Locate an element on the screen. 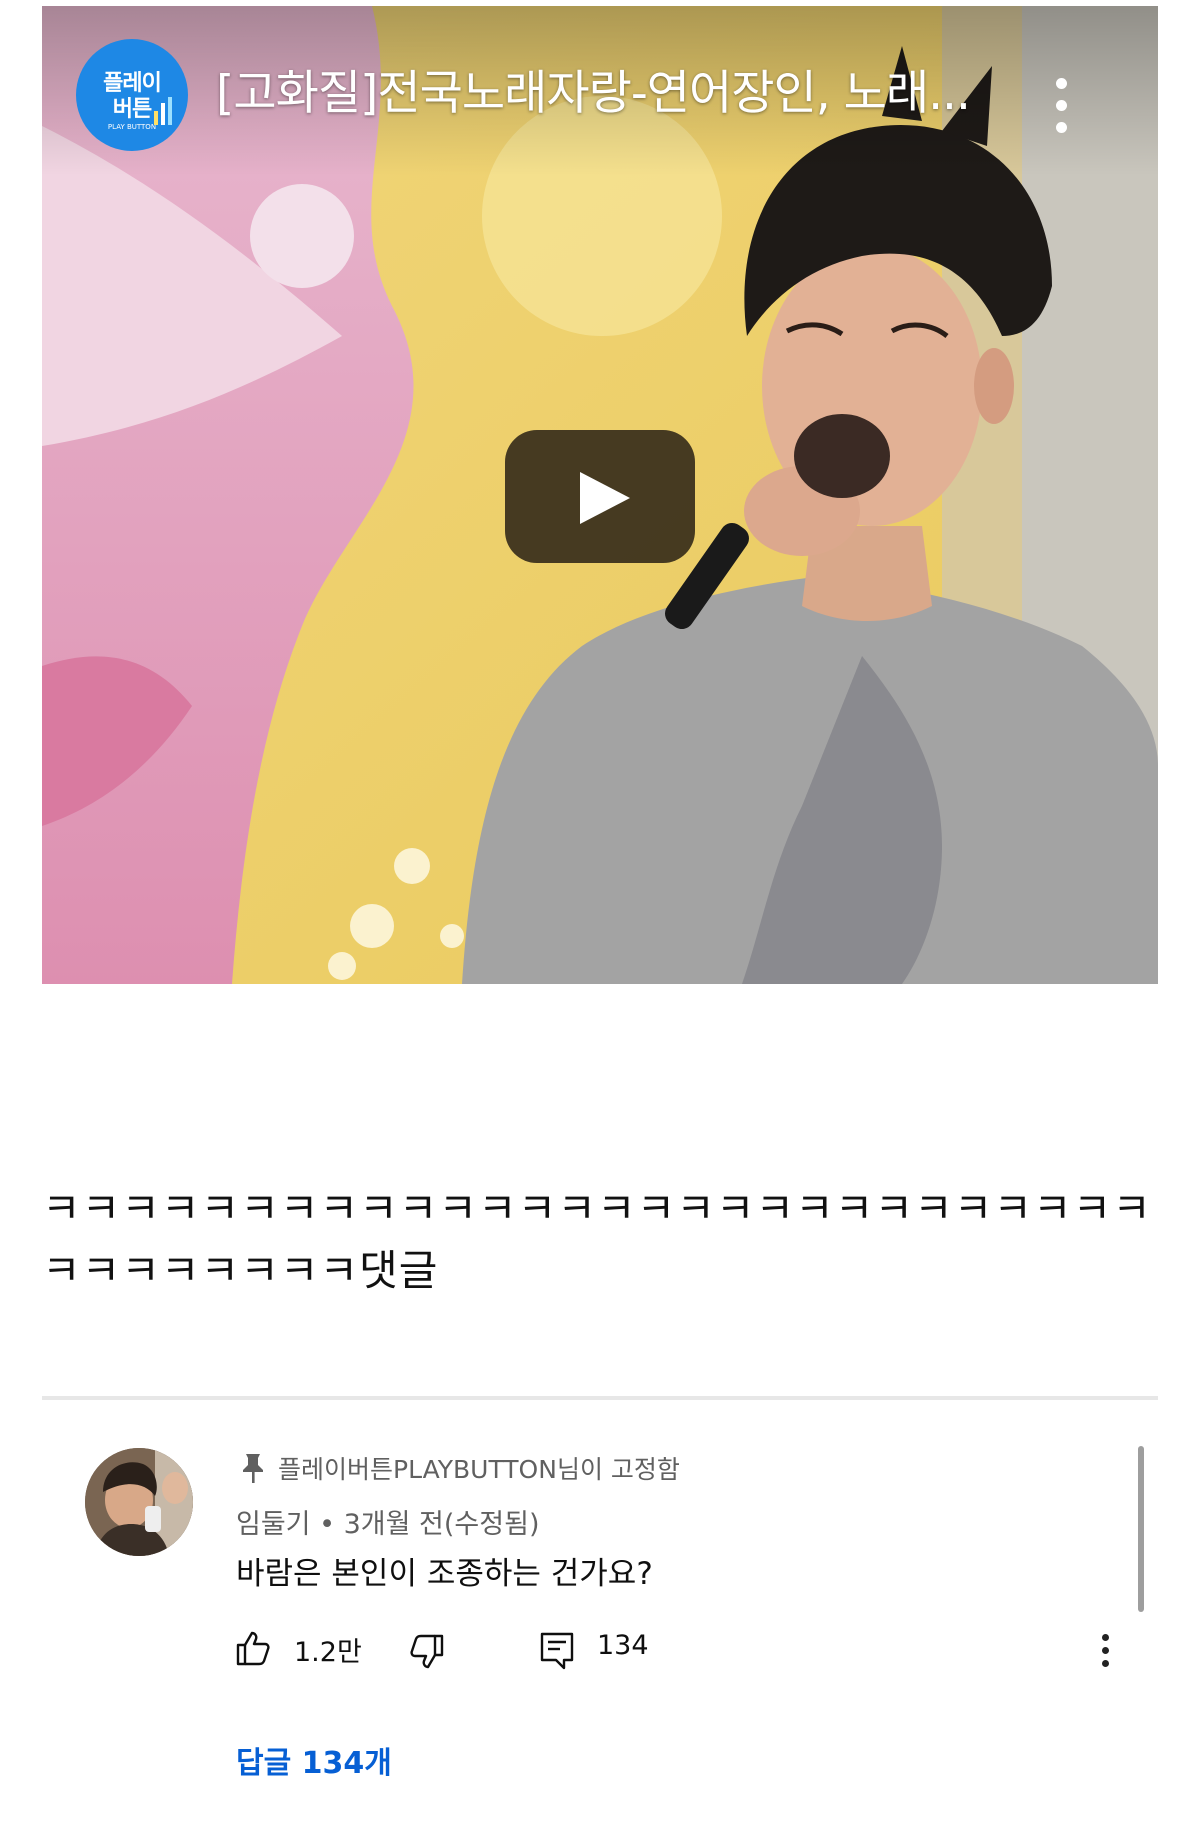 The width and height of the screenshot is (1200, 1841). avatar-image is located at coordinates (139, 1502).